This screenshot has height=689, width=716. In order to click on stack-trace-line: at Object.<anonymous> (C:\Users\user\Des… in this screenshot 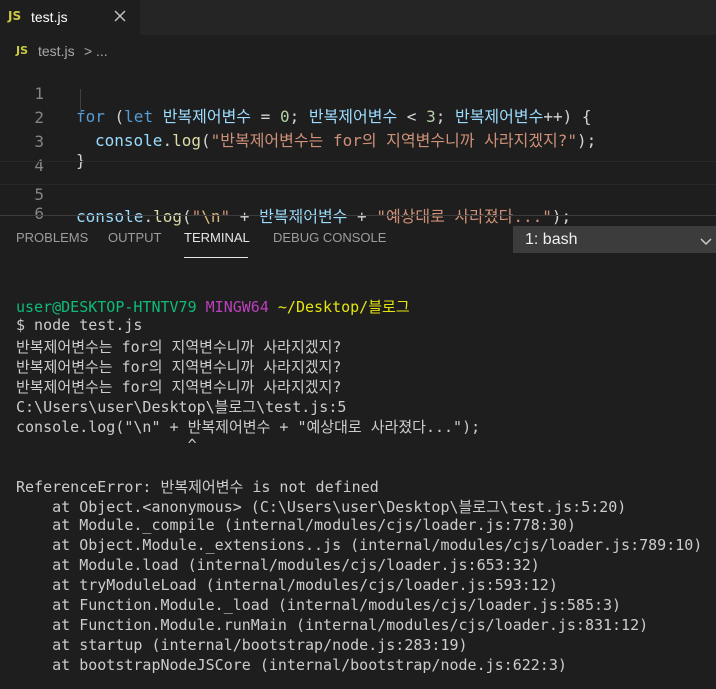, I will do `click(321, 507)`.